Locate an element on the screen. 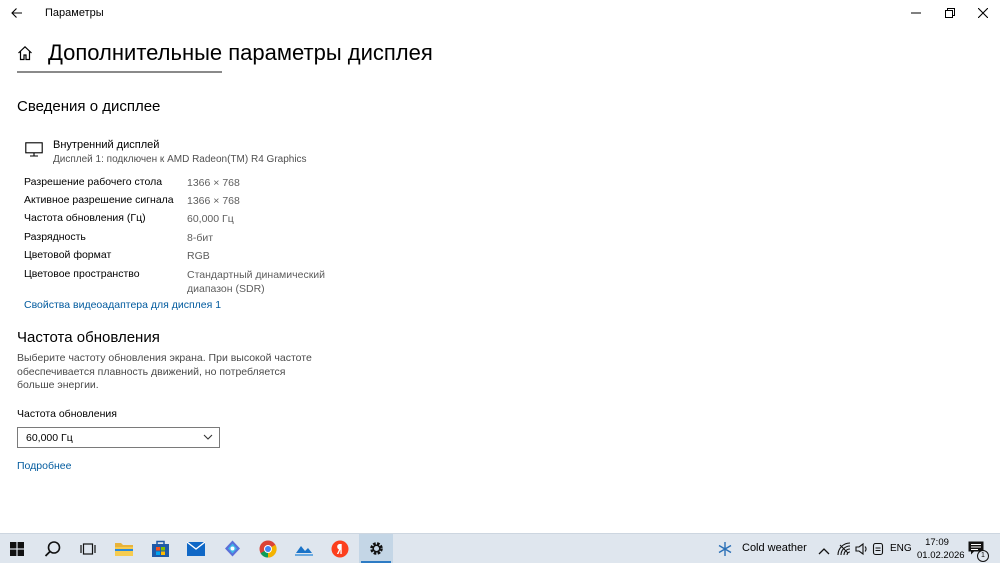 The height and width of the screenshot is (563, 1000). settings-taskbar-button is located at coordinates (376, 548).